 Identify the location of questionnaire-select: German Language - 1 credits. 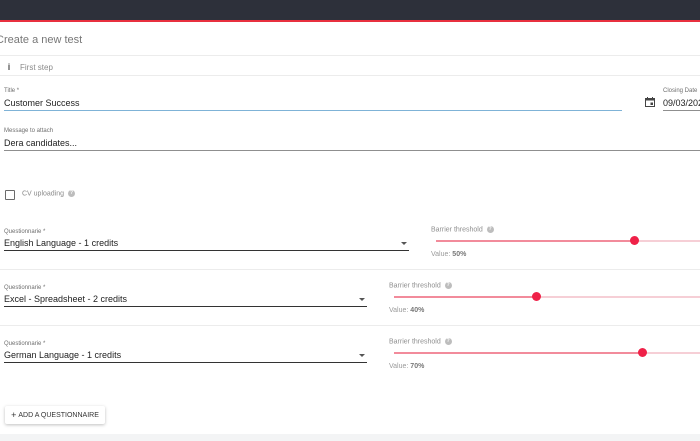
(62, 355).